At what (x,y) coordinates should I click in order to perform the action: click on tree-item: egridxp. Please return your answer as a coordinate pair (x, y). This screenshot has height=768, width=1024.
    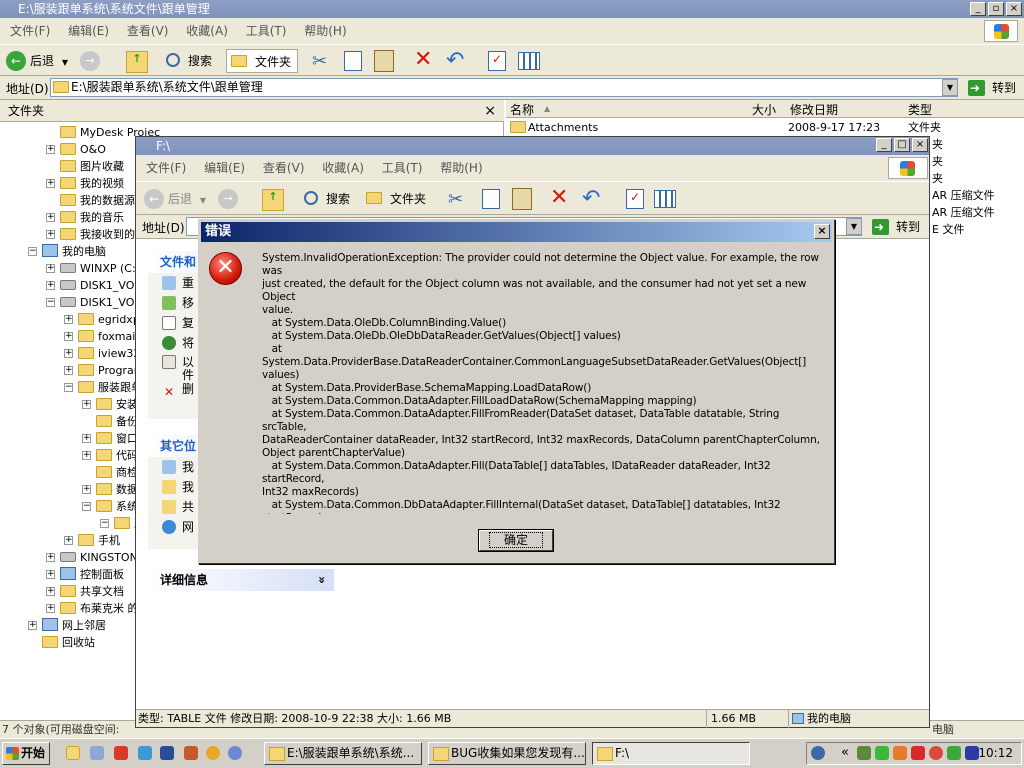
    Looking at the image, I should click on (109, 319).